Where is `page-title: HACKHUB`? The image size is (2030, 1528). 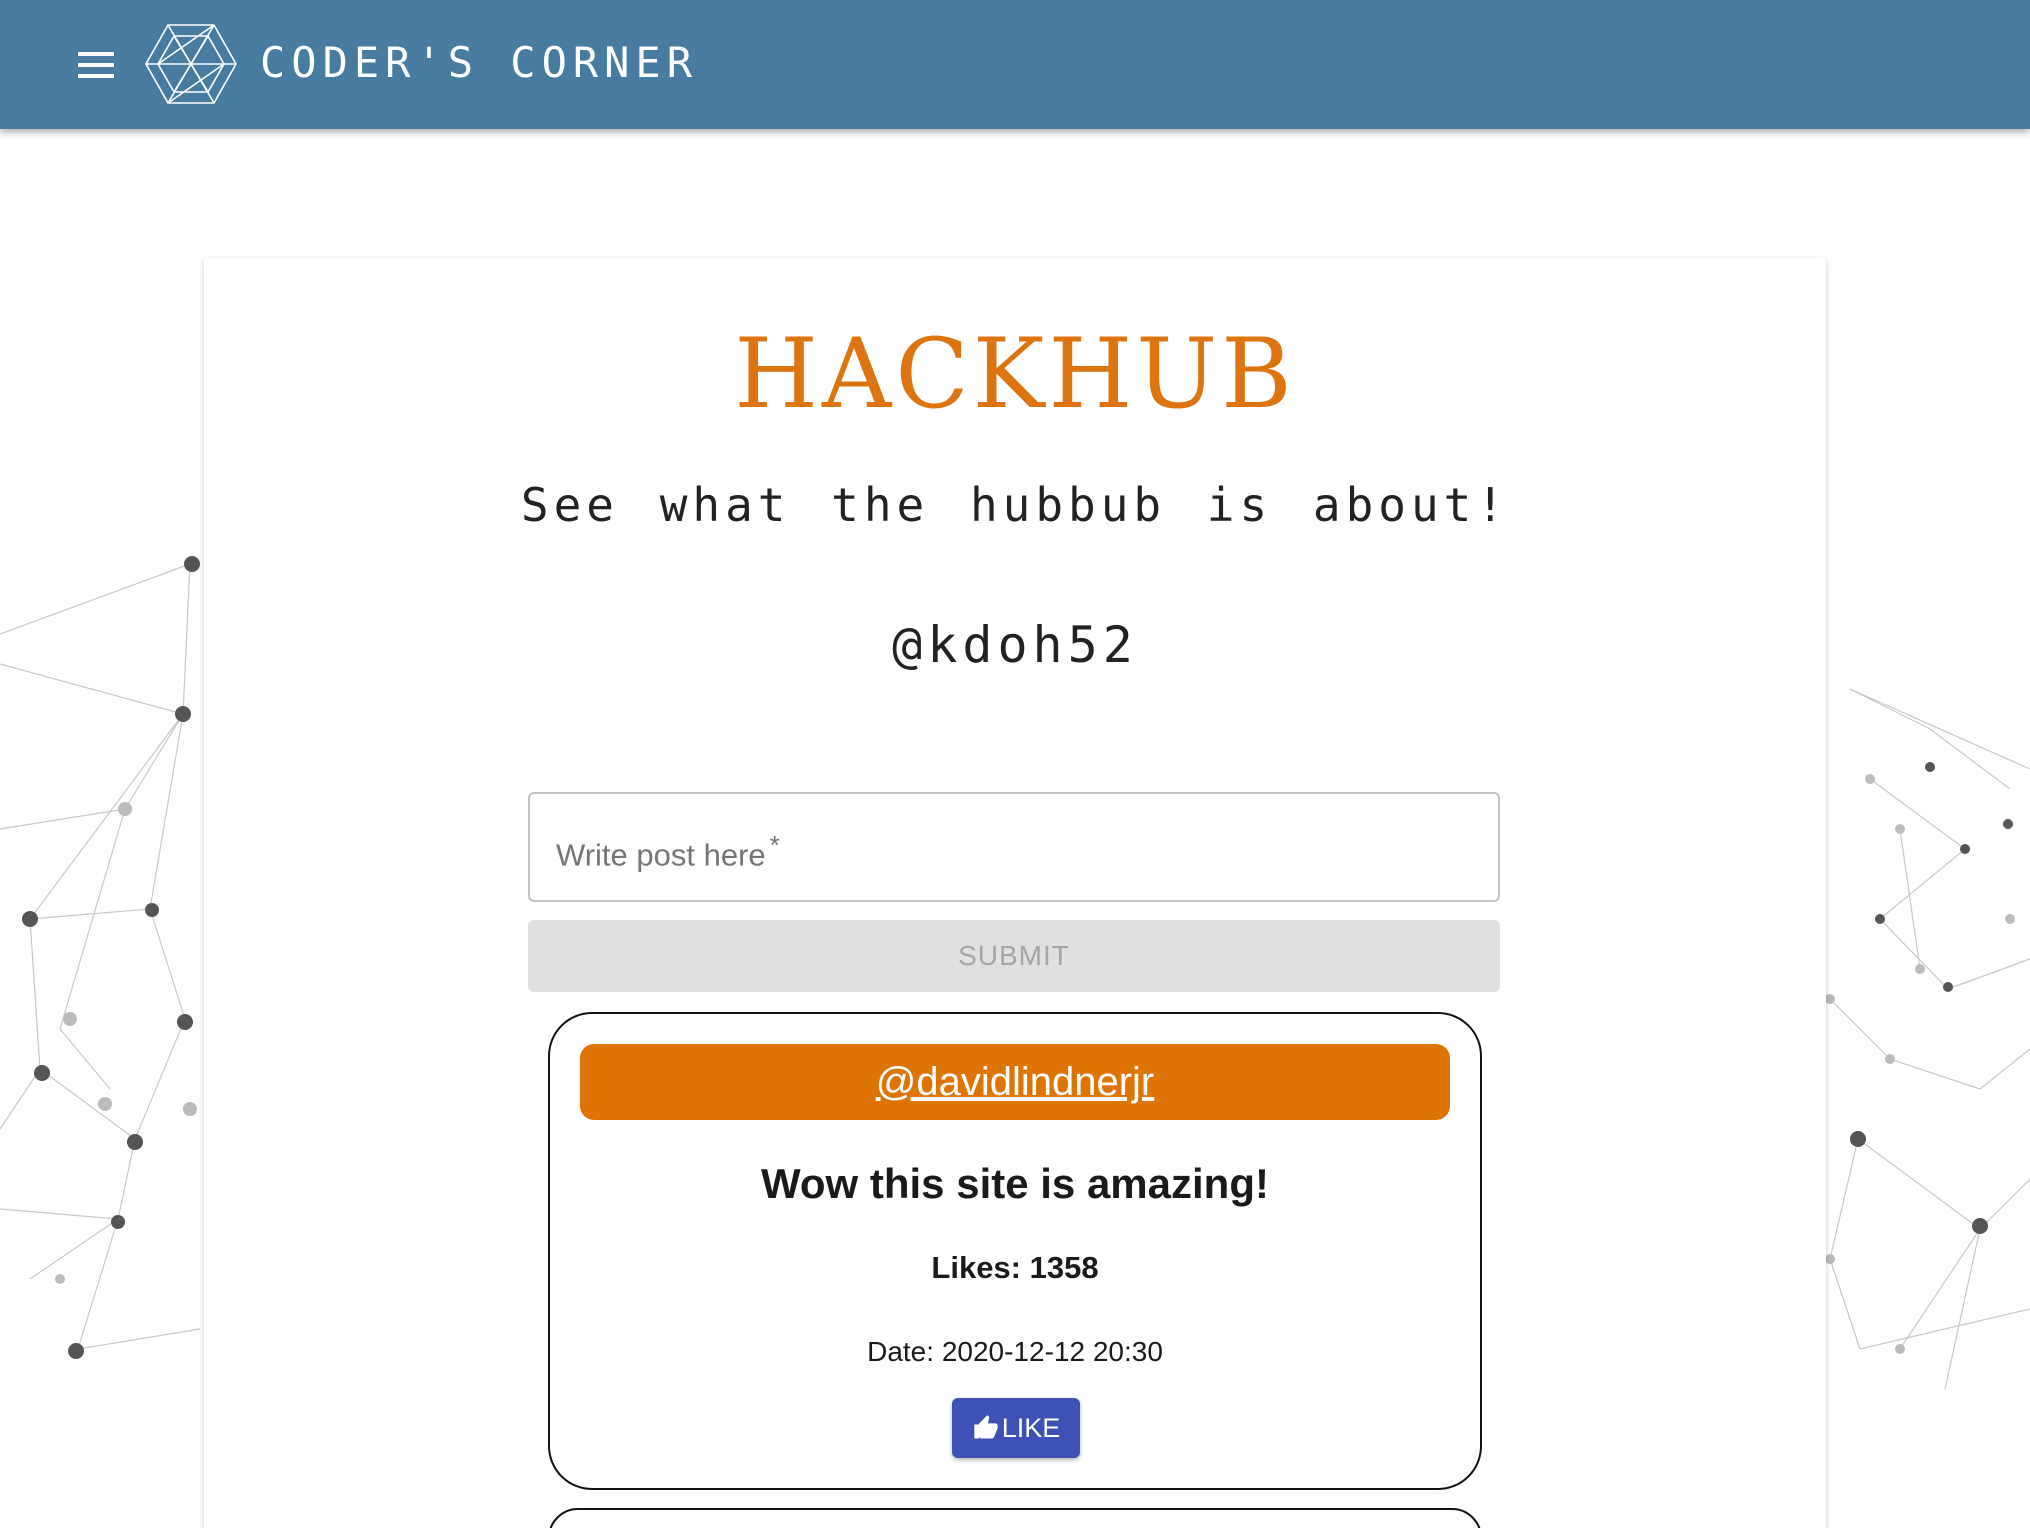
page-title: HACKHUB is located at coordinates (1015, 374).